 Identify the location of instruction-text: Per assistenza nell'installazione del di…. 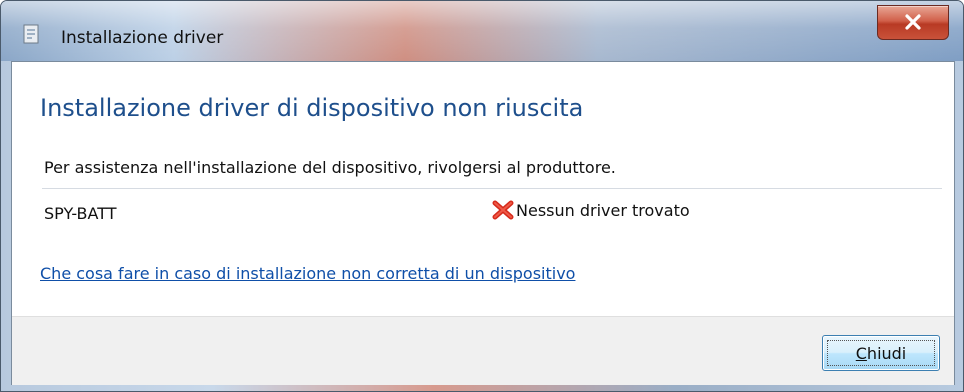
(330, 167).